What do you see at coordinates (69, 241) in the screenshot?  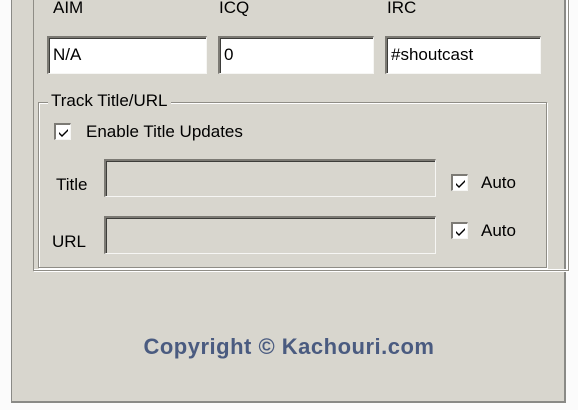 I see `url-label: URL` at bounding box center [69, 241].